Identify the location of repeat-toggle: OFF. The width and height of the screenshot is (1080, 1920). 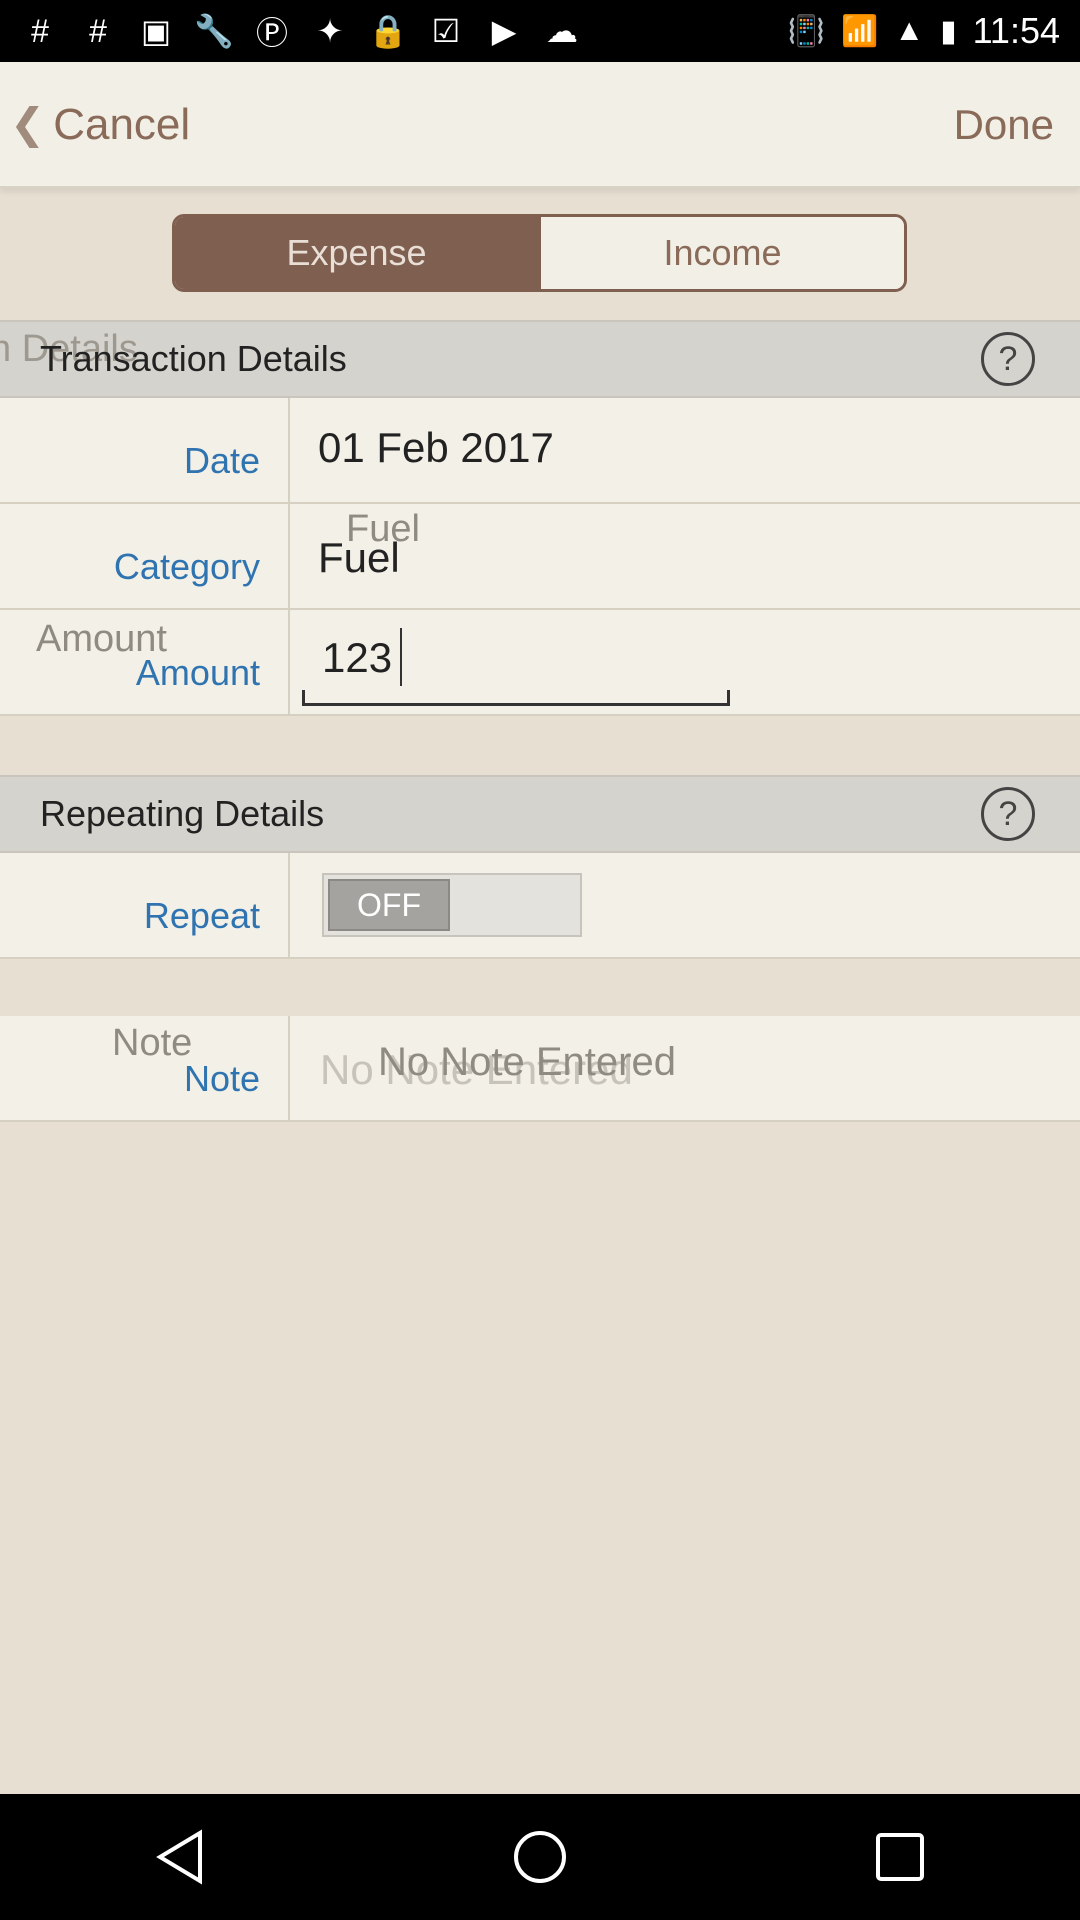
(452, 905).